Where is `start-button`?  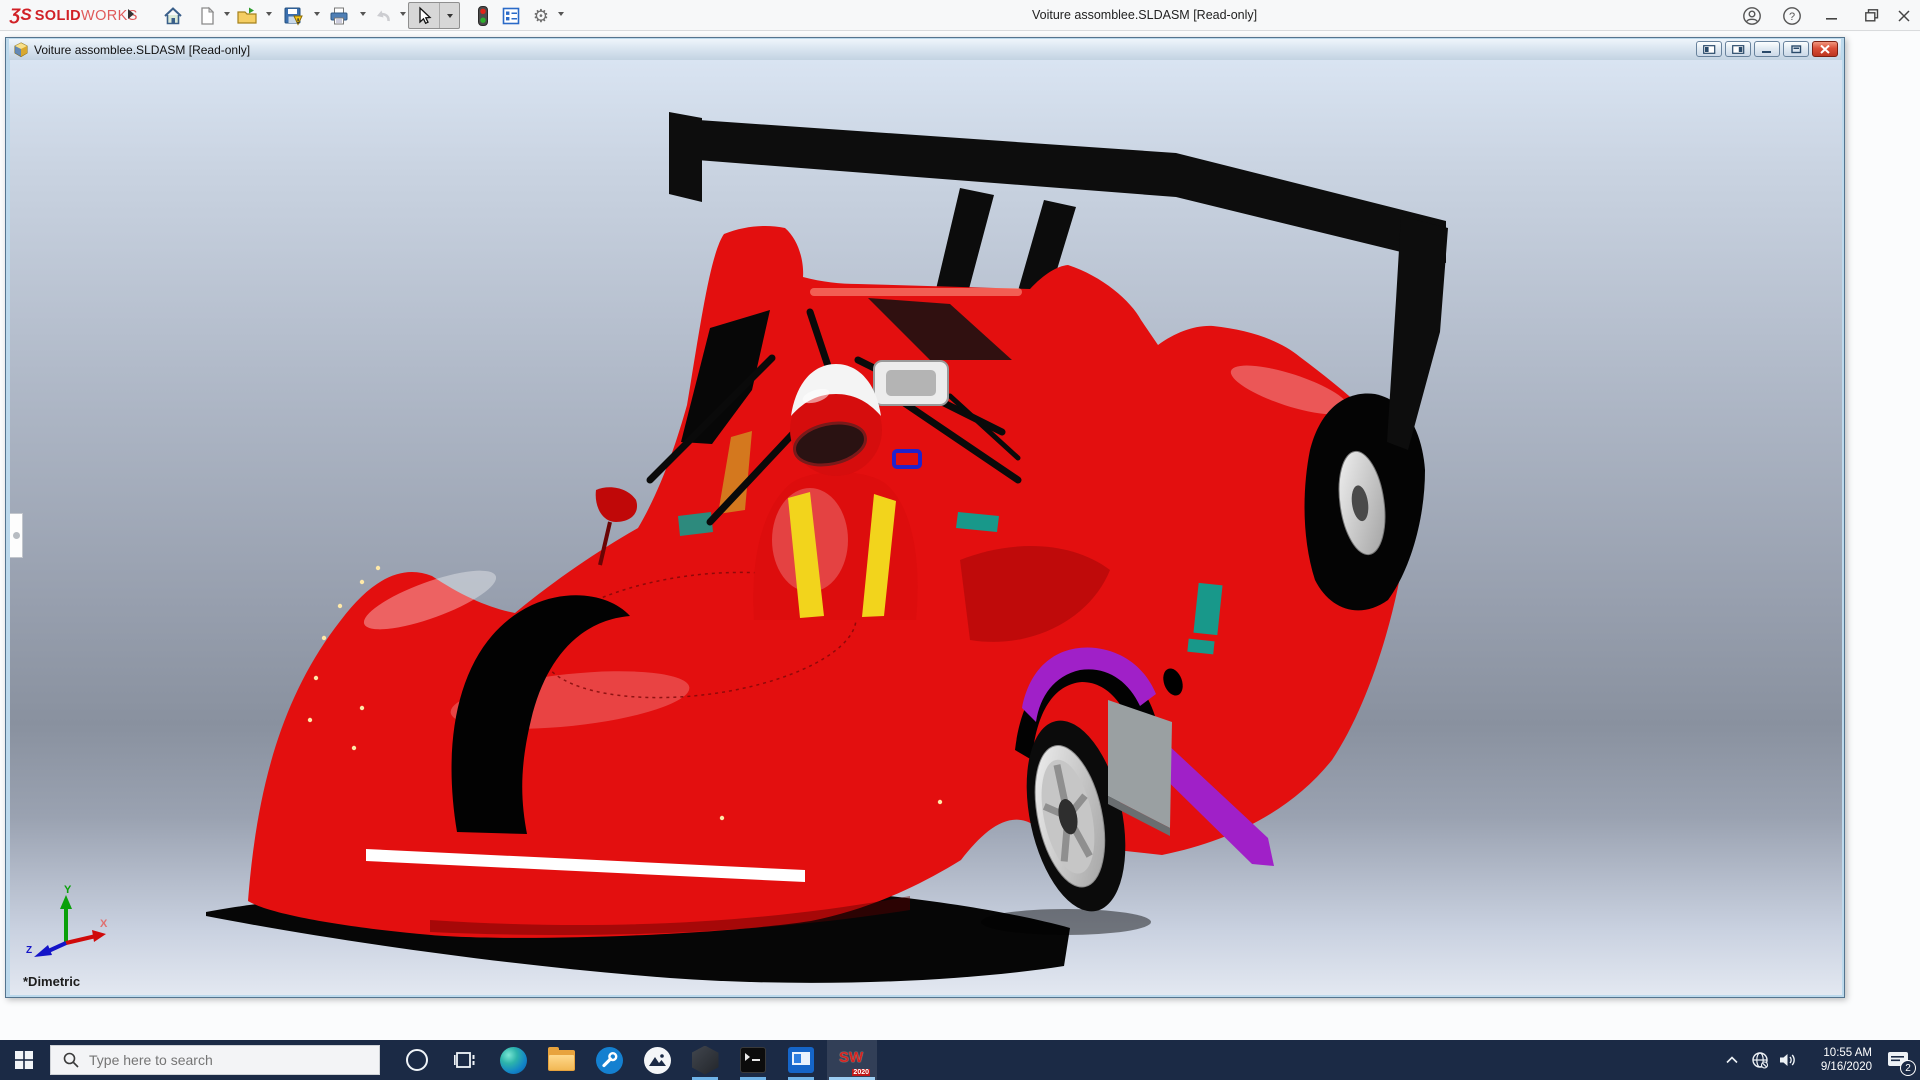 start-button is located at coordinates (24, 1060).